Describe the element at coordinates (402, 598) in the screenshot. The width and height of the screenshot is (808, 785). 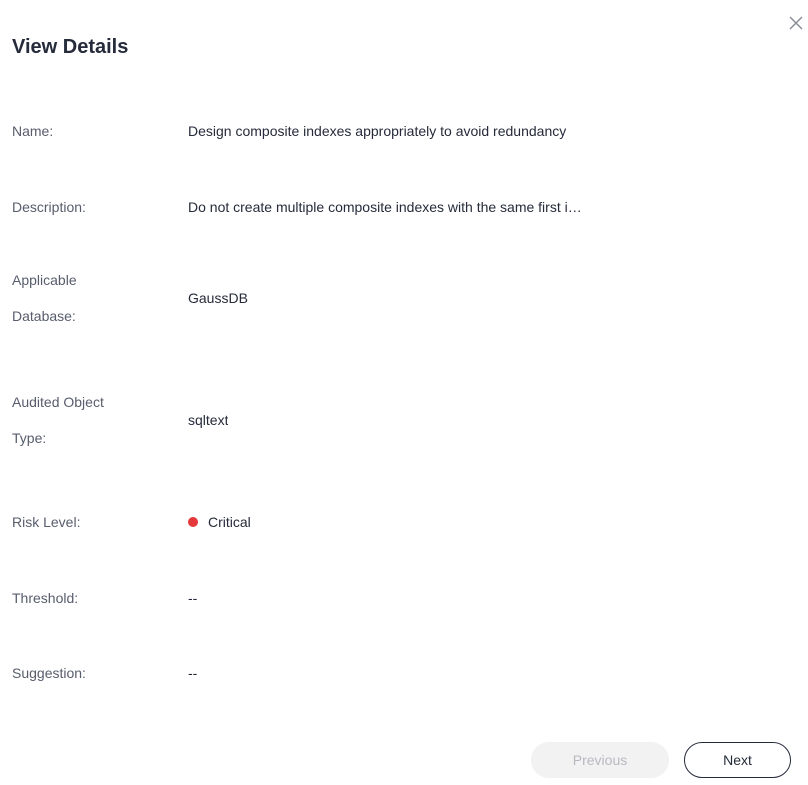
I see `threshold-row: Threshold: --` at that location.